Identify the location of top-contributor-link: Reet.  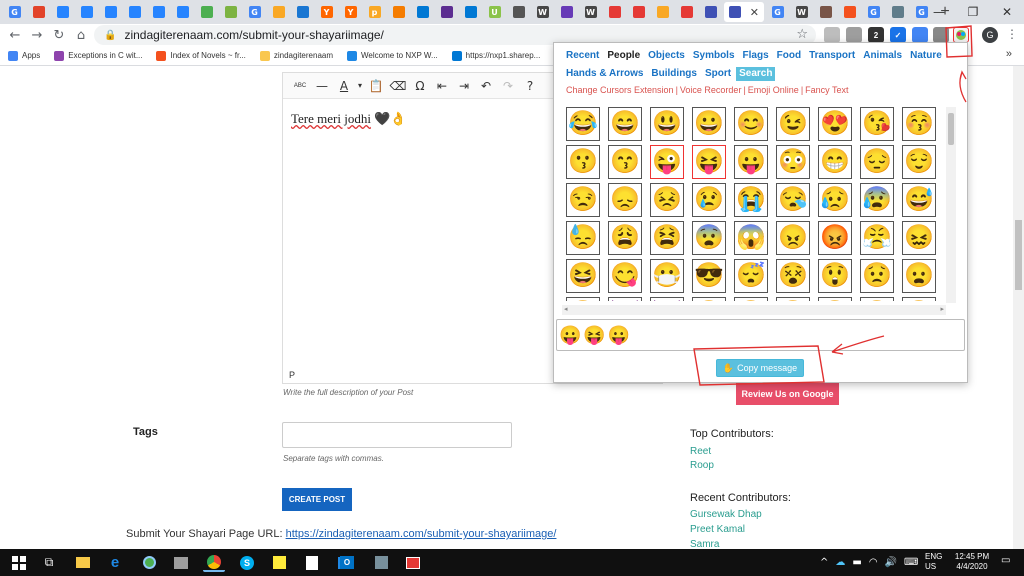
(700, 451).